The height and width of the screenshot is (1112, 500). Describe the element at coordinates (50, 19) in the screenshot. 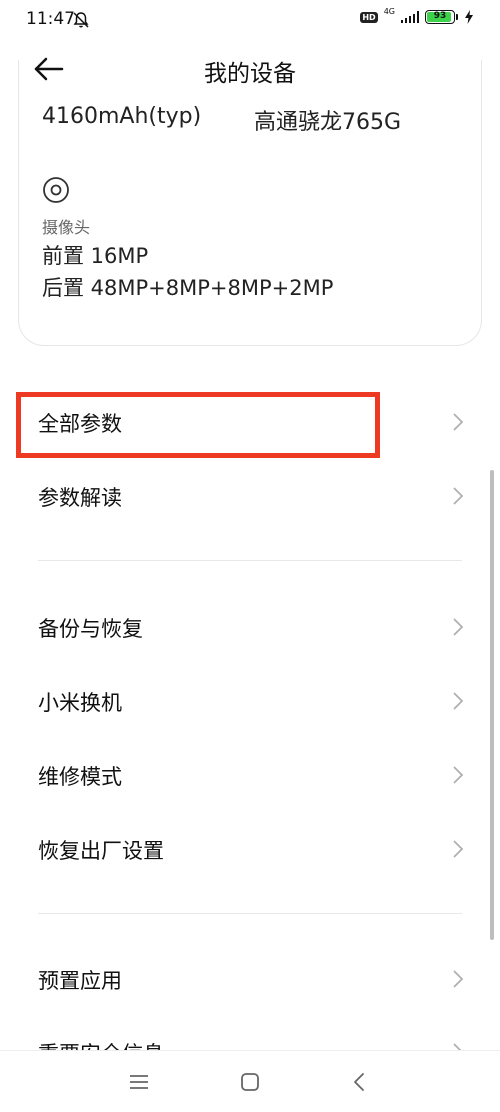

I see `status-time: 11:47` at that location.